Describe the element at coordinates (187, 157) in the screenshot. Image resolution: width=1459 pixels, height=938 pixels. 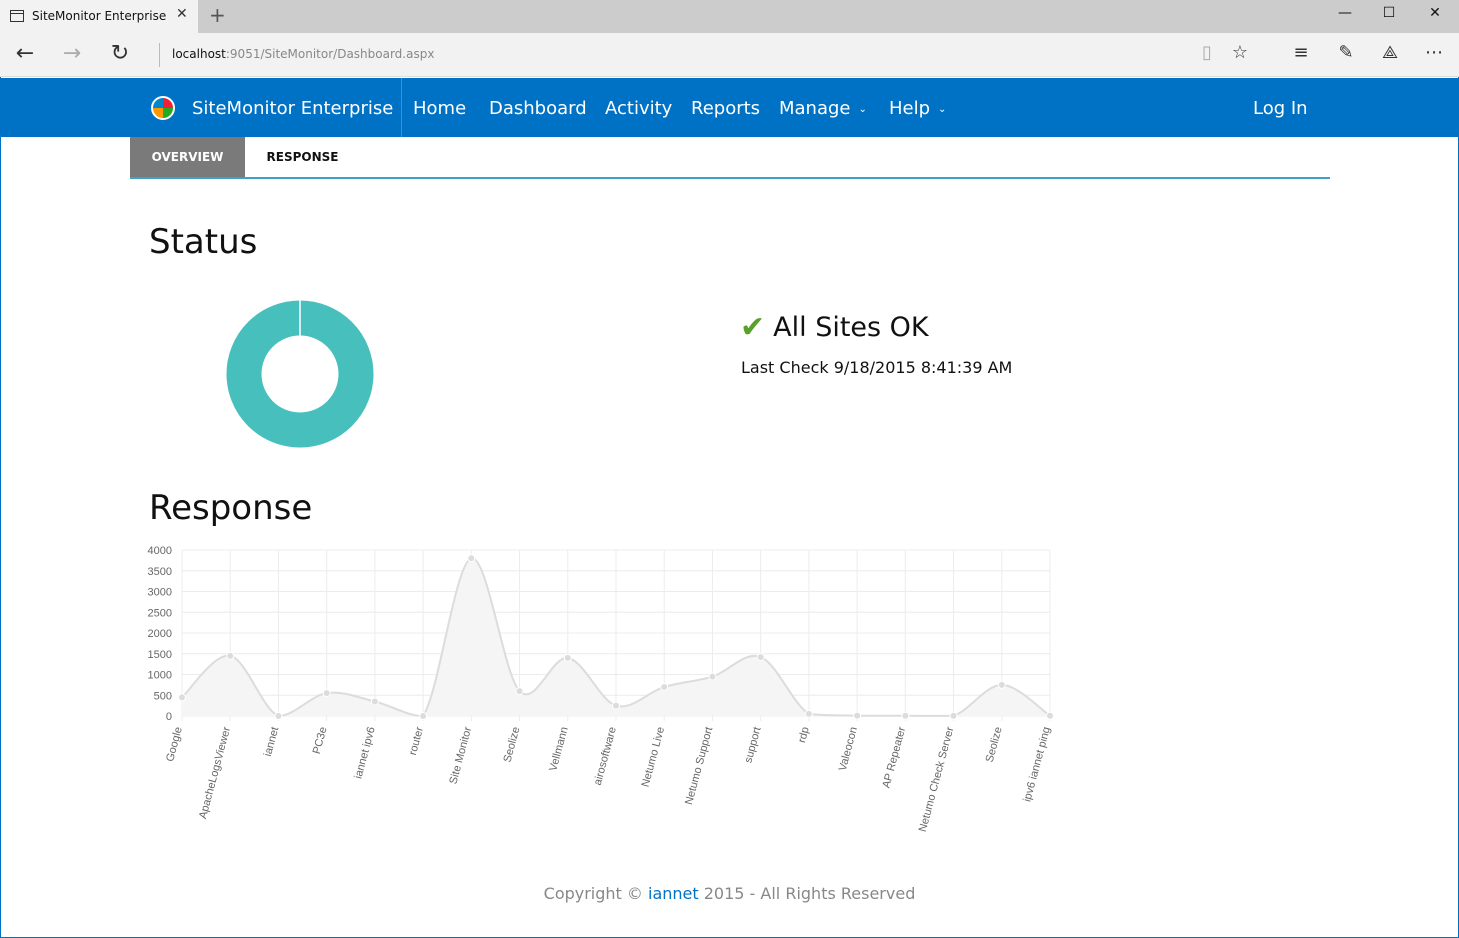
I see `tab-overview: OVERVIEW` at that location.